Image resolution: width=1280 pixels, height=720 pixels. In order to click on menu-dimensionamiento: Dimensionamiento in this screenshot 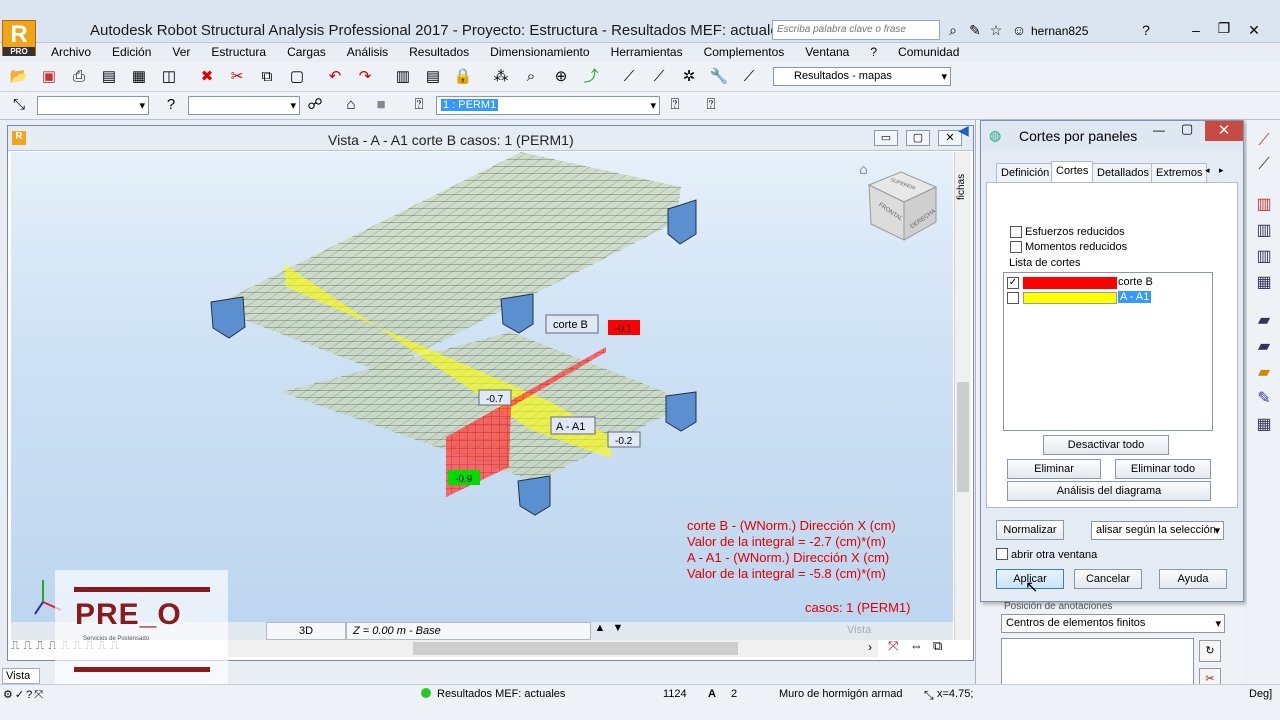, I will do `click(537, 51)`.